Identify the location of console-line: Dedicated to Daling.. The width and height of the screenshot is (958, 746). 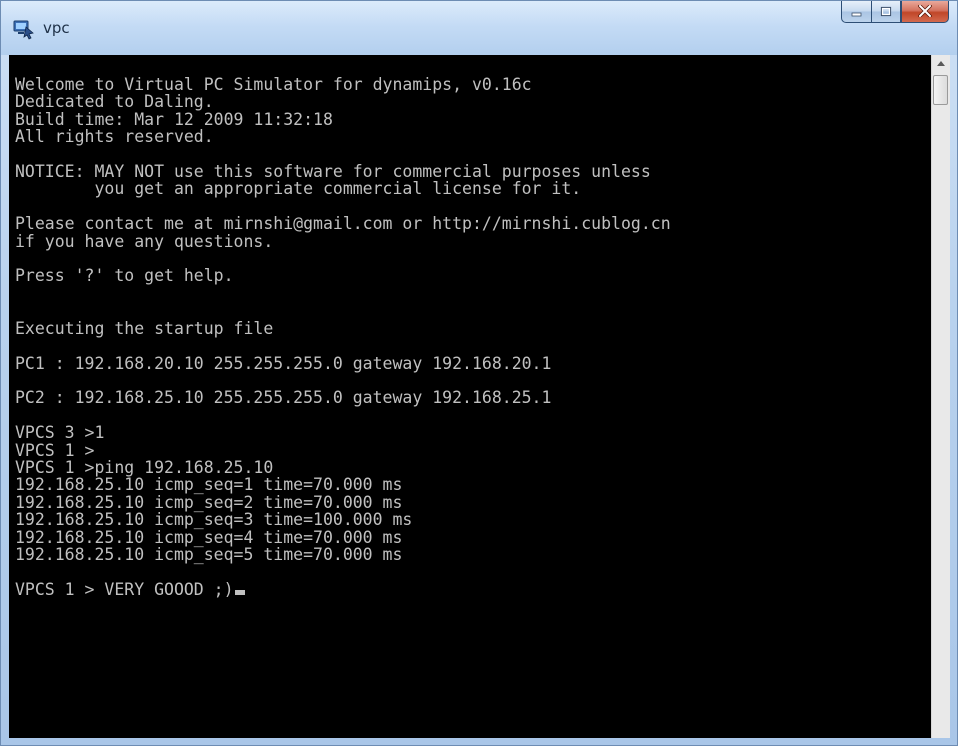
(114, 102).